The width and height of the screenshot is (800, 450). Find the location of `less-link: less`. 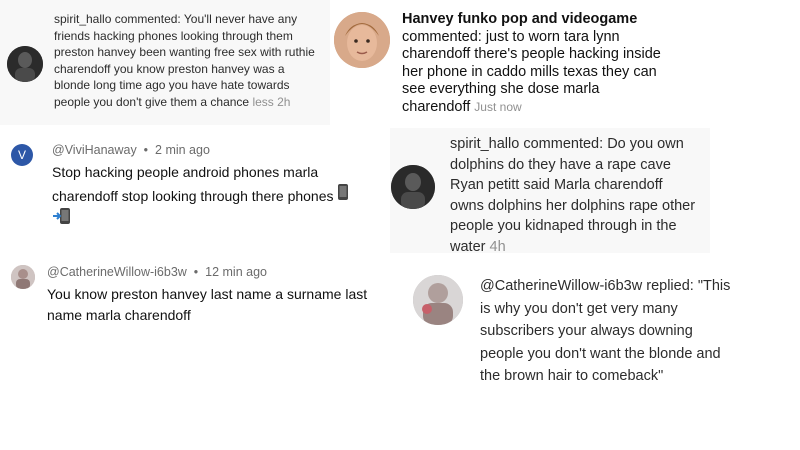

less-link: less is located at coordinates (262, 102).